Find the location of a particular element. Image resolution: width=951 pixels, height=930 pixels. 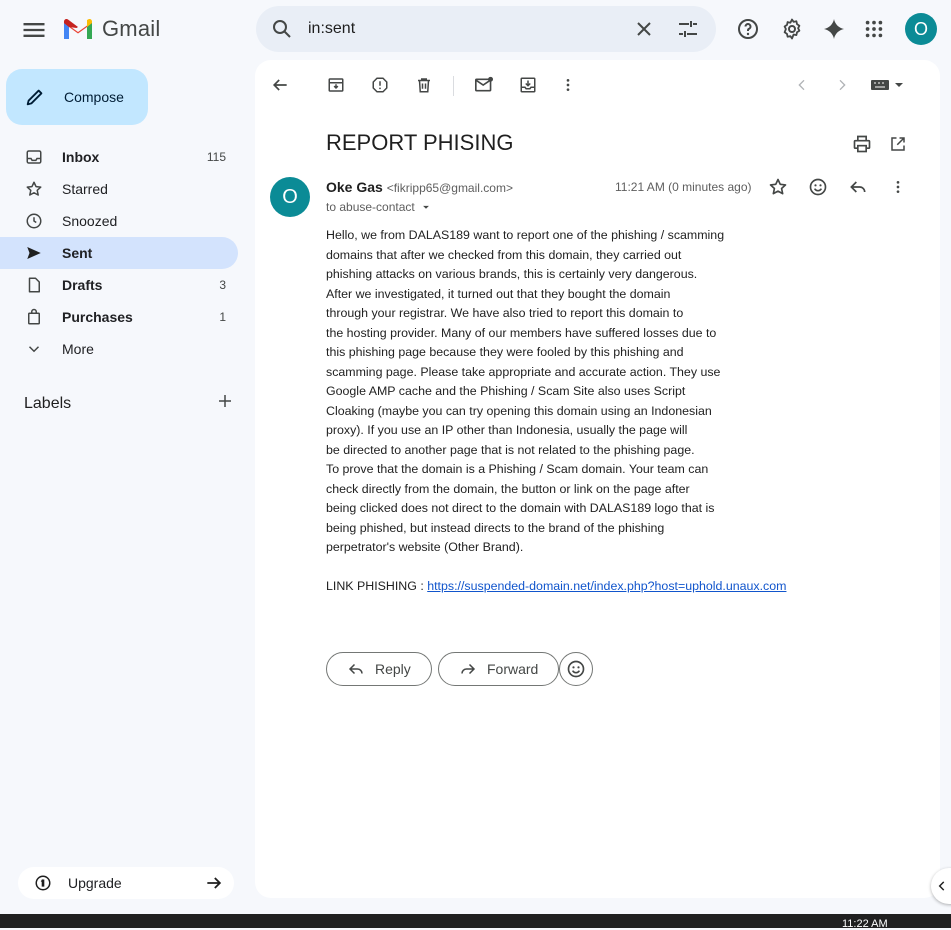

sidebar-item-label: Starred is located at coordinates (85, 189).